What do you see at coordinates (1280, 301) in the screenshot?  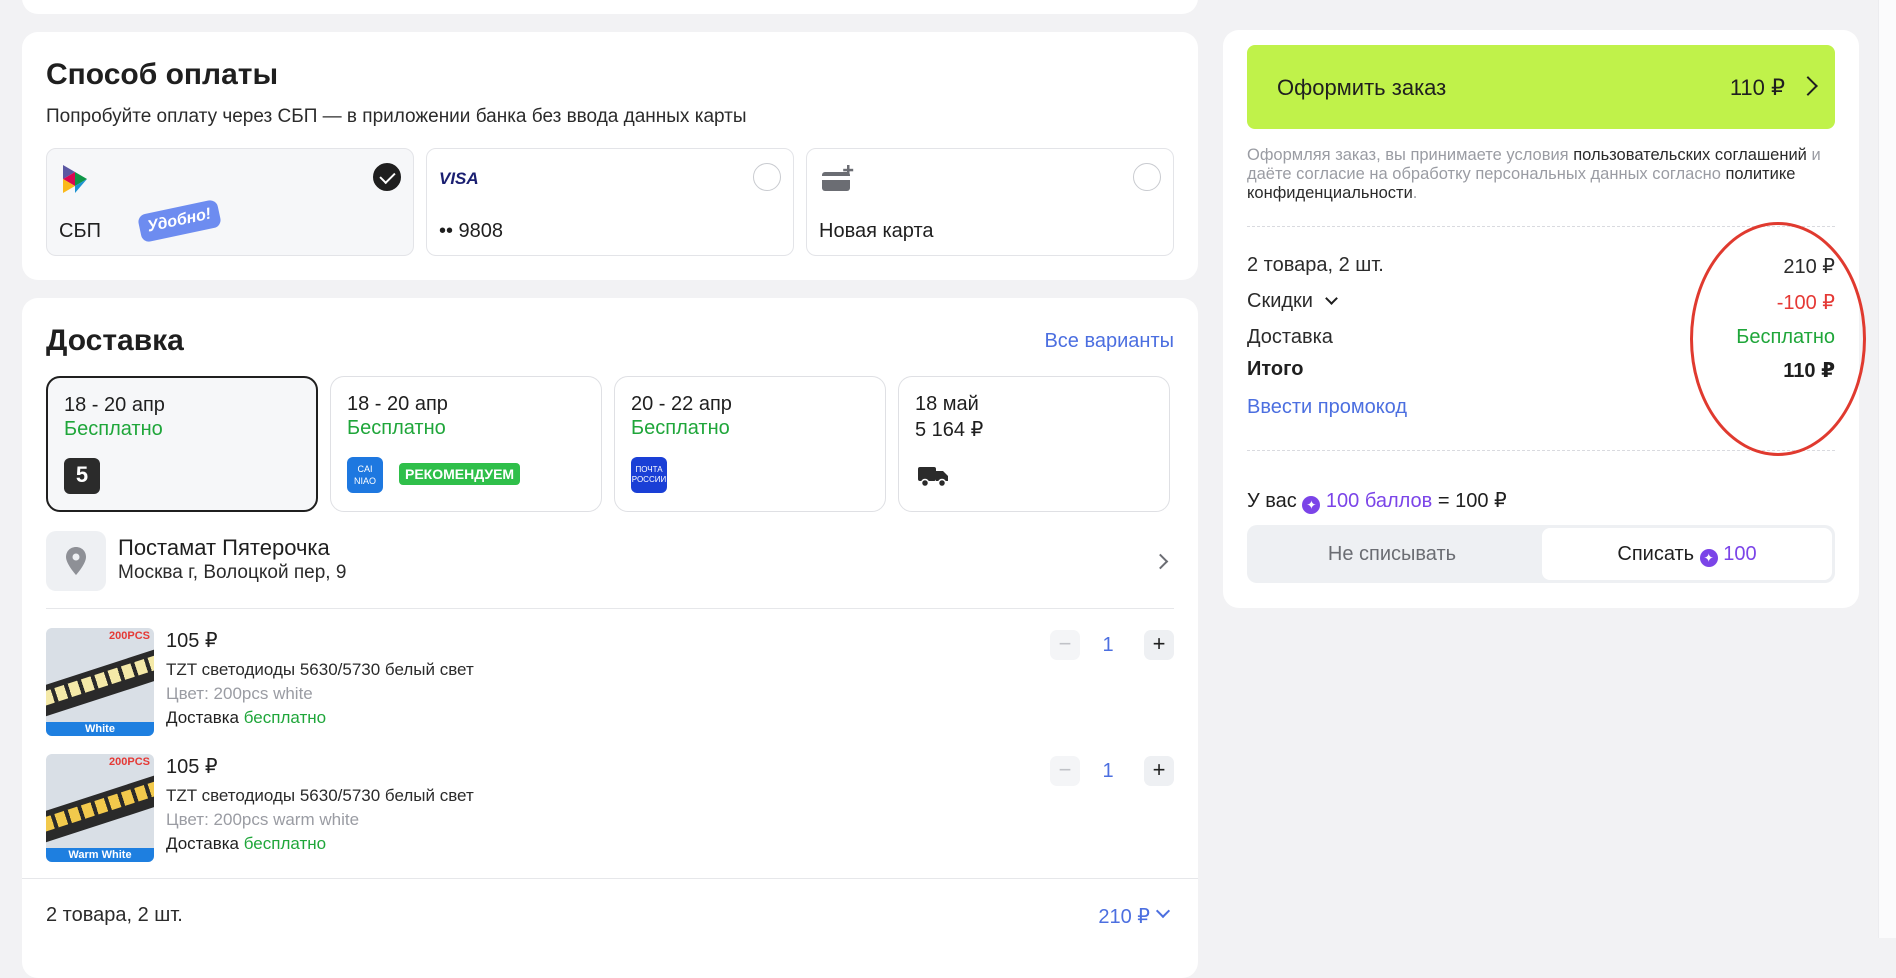 I see `summary-discount-label: Скидки` at bounding box center [1280, 301].